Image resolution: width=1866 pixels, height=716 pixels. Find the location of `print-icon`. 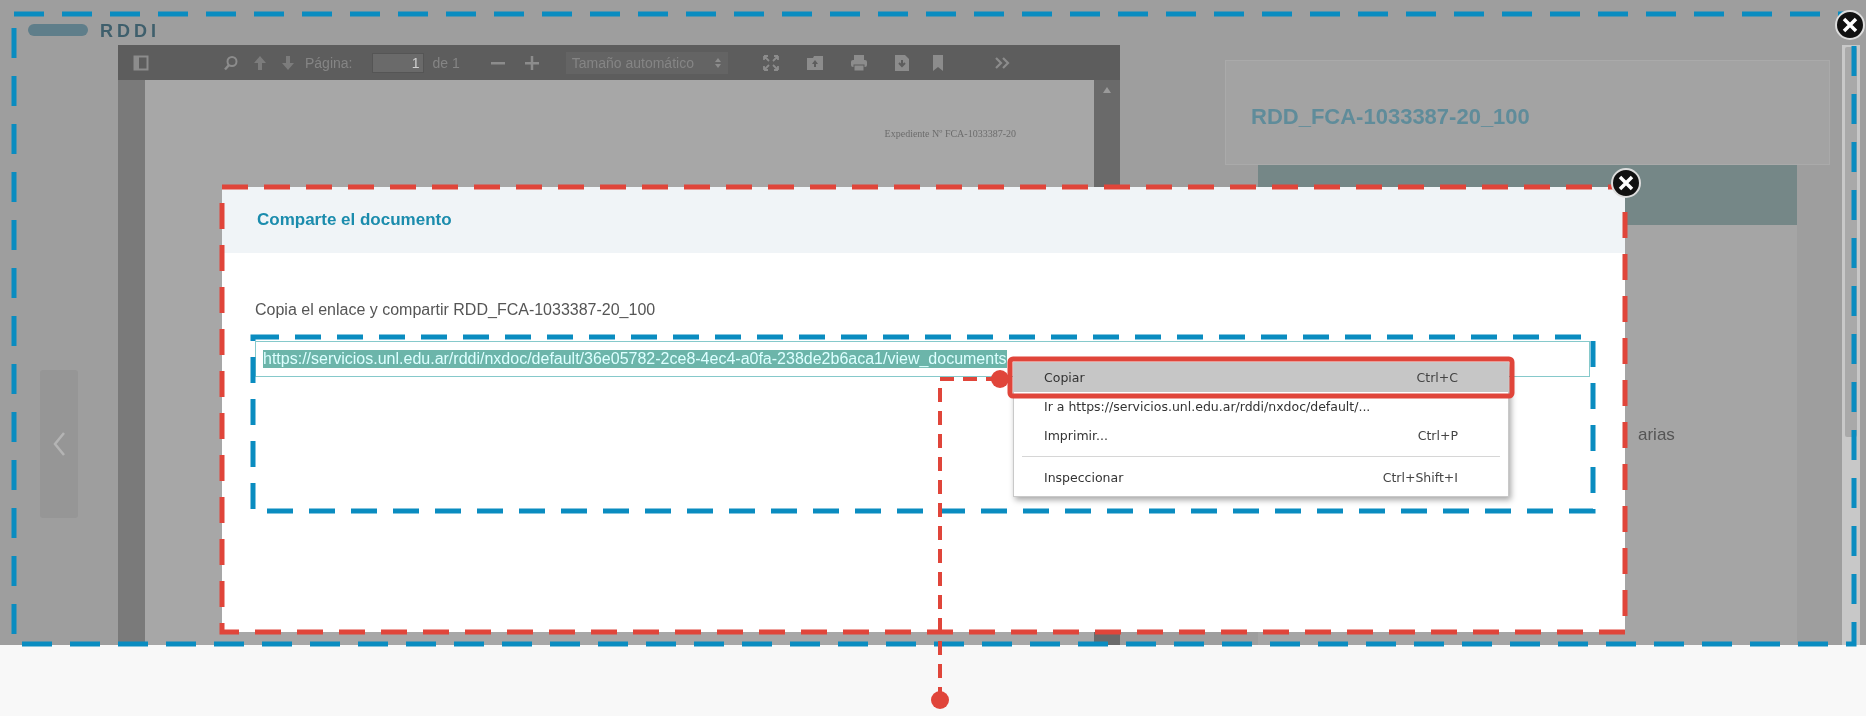

print-icon is located at coordinates (858, 62).